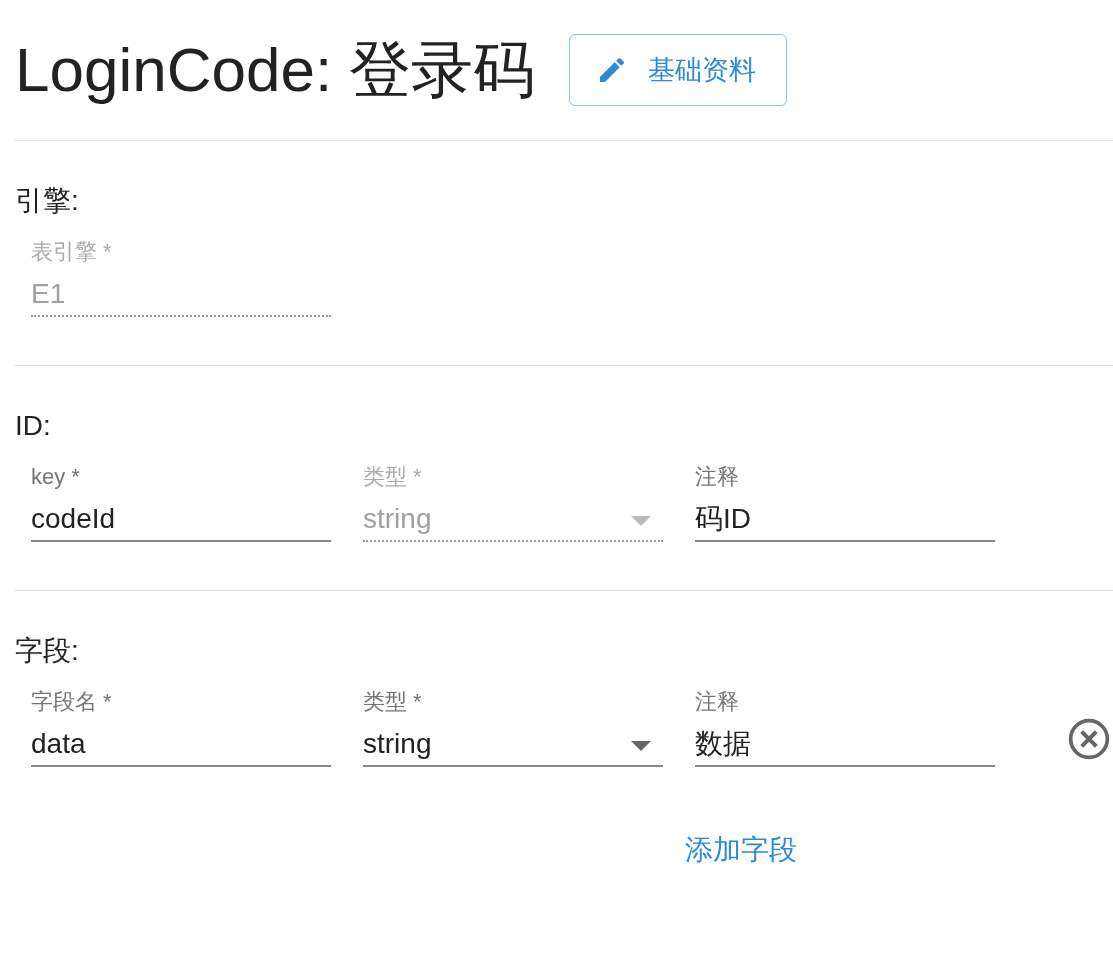  What do you see at coordinates (275, 70) in the screenshot?
I see `page-title: LoginCode: 登录码` at bounding box center [275, 70].